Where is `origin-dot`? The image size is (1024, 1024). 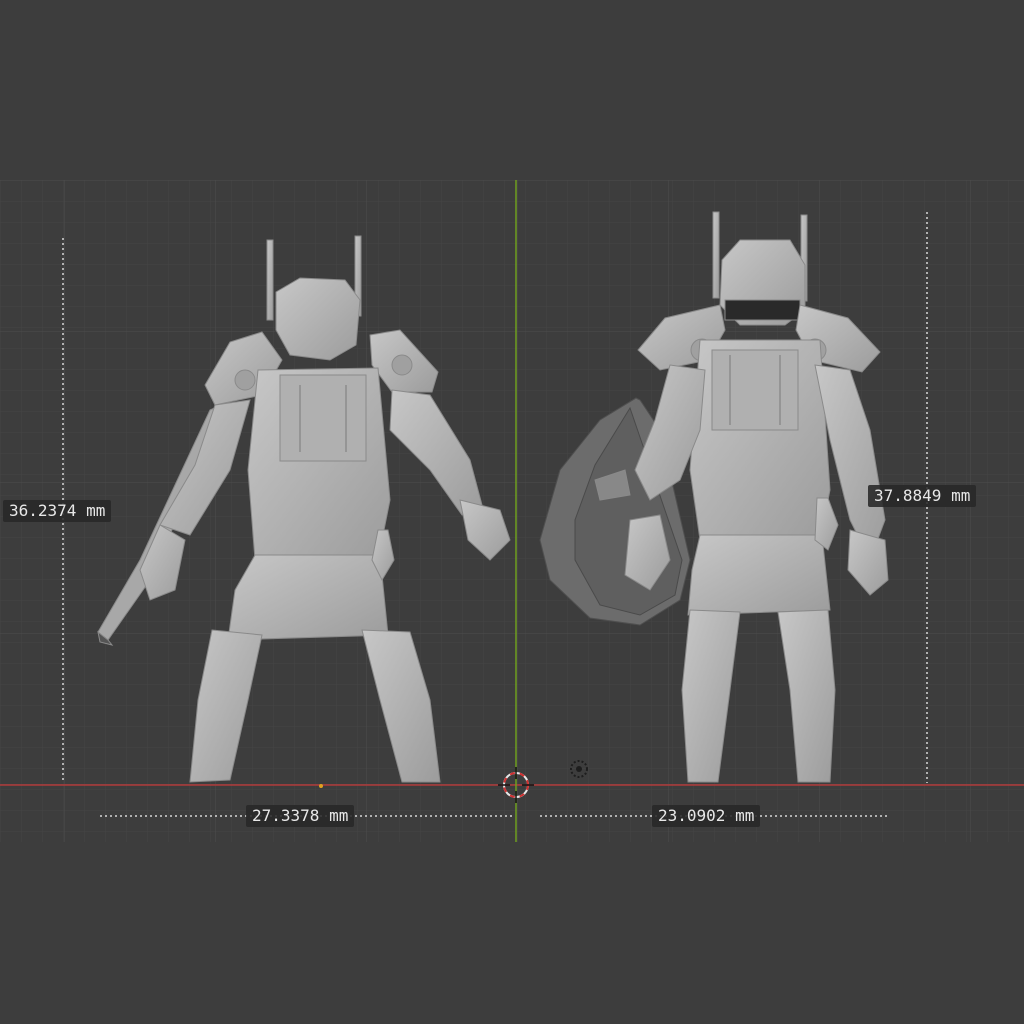
origin-dot is located at coordinates (321, 786).